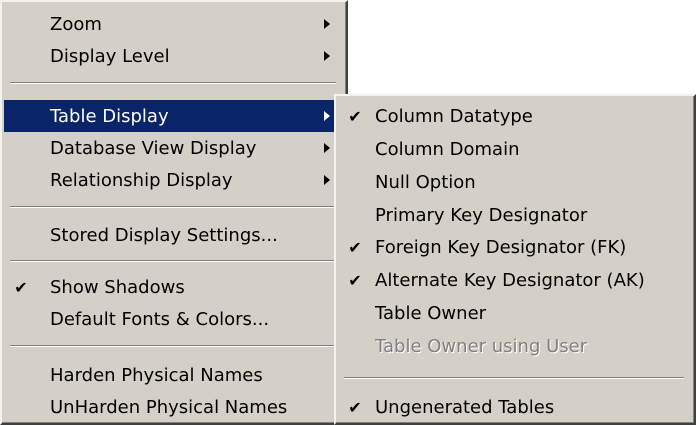 The image size is (696, 425). Describe the element at coordinates (425, 182) in the screenshot. I see `menu-item-label: Null Option` at that location.